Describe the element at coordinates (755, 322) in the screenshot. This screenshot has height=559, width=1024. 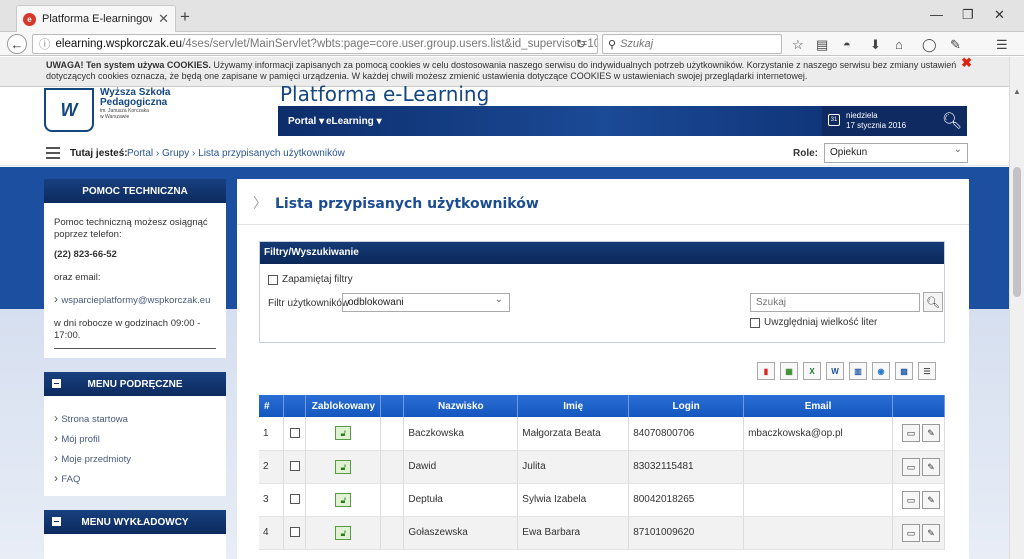
I see `case-sensitive-checkbox` at that location.